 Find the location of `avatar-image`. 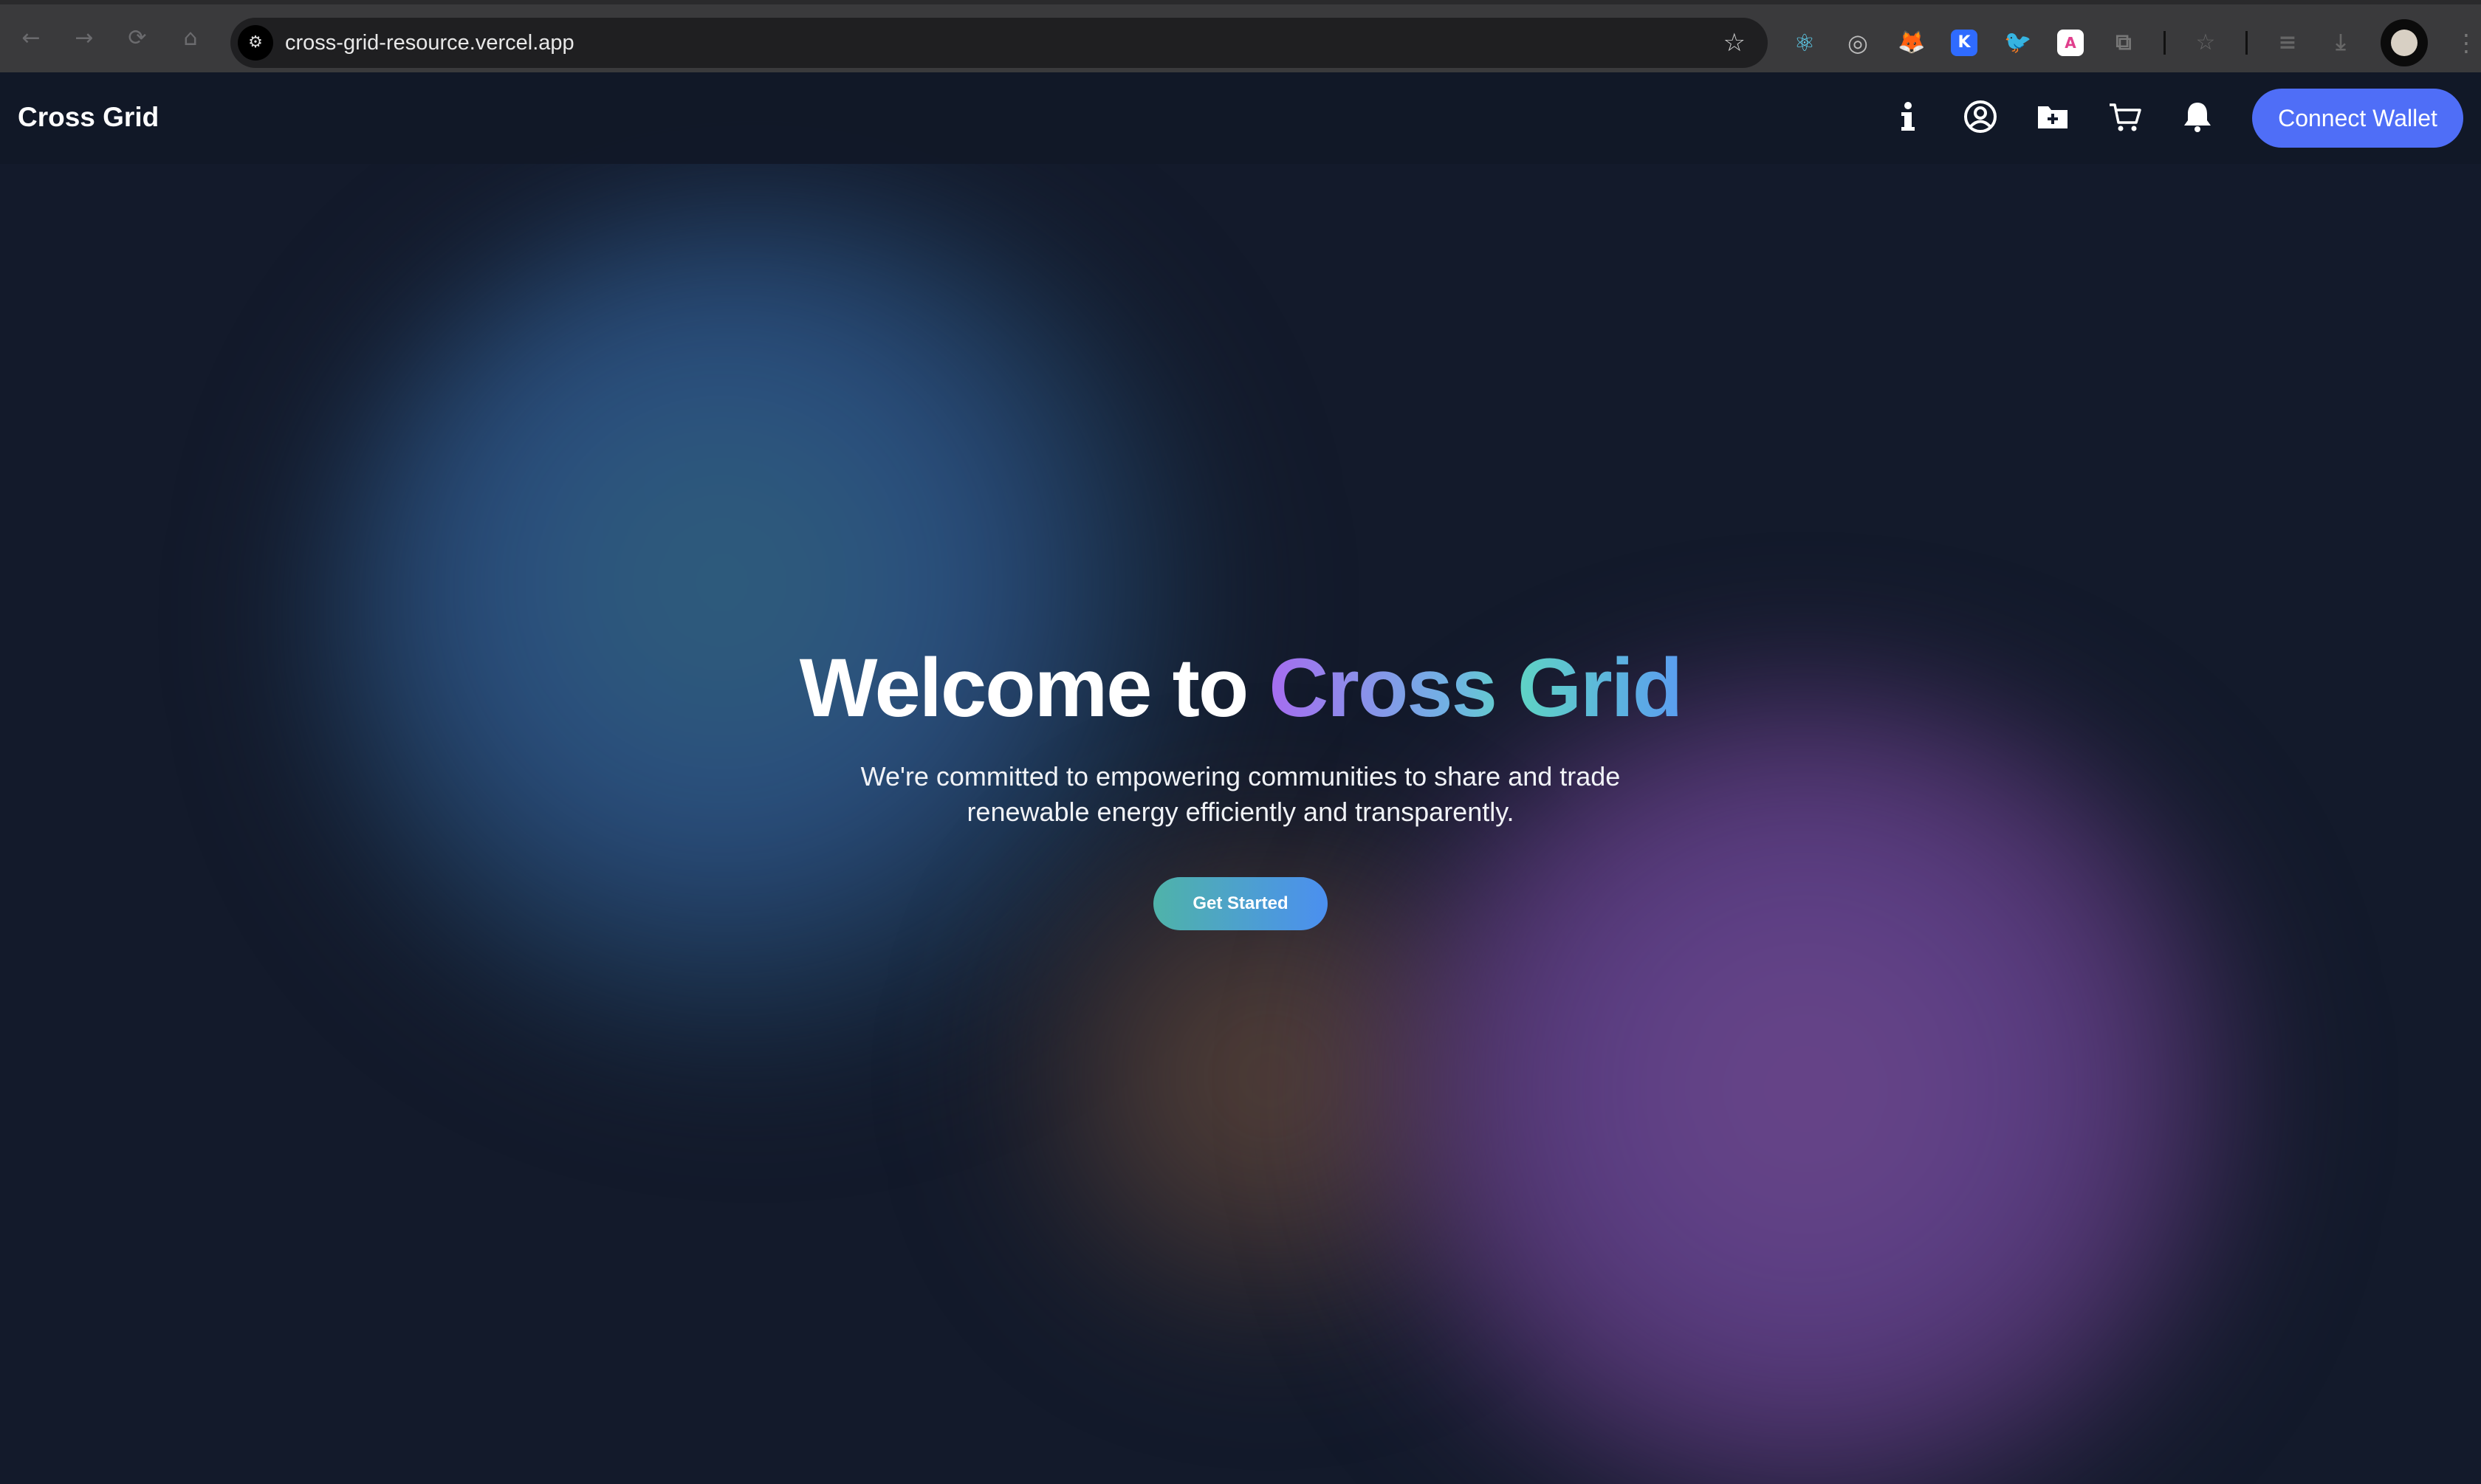

avatar-image is located at coordinates (2404, 43).